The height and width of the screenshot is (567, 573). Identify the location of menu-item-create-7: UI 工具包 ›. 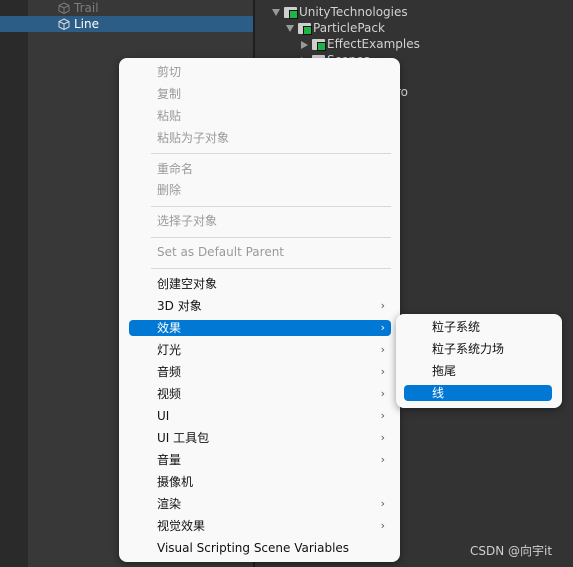
(260, 438).